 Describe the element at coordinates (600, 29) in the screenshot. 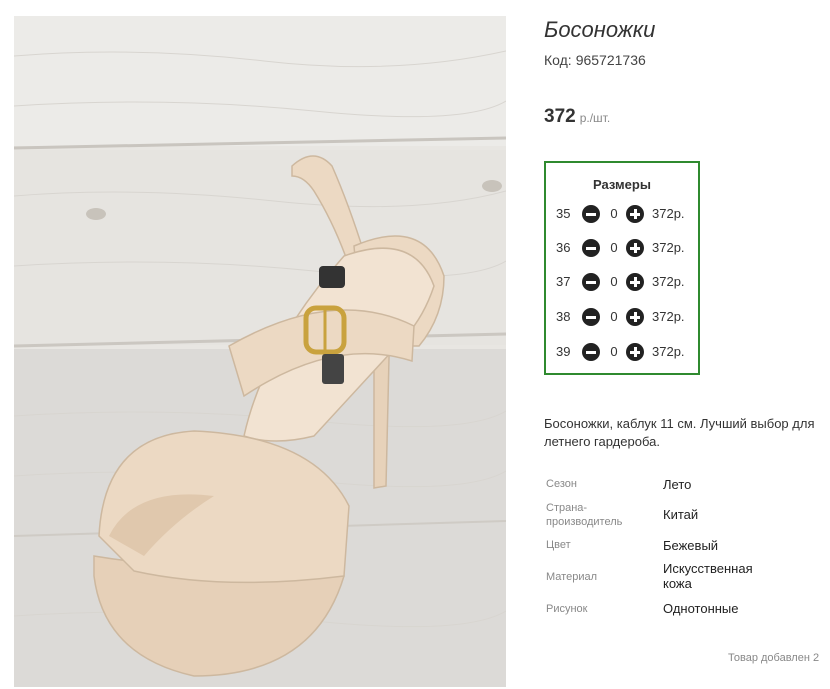

I see `product-title: Босоножки` at that location.